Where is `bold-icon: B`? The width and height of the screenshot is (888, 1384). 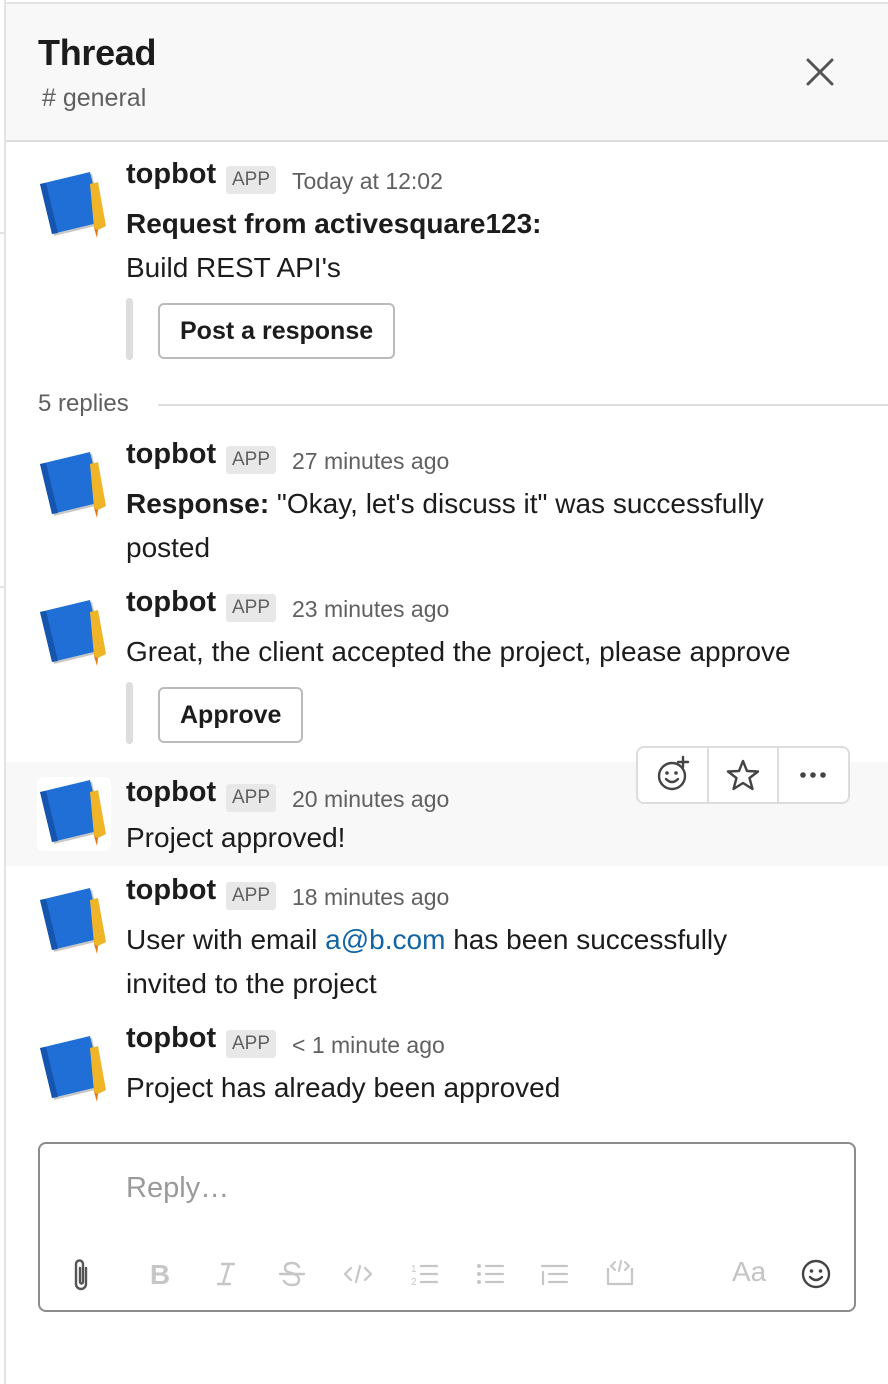
bold-icon: B is located at coordinates (160, 1274).